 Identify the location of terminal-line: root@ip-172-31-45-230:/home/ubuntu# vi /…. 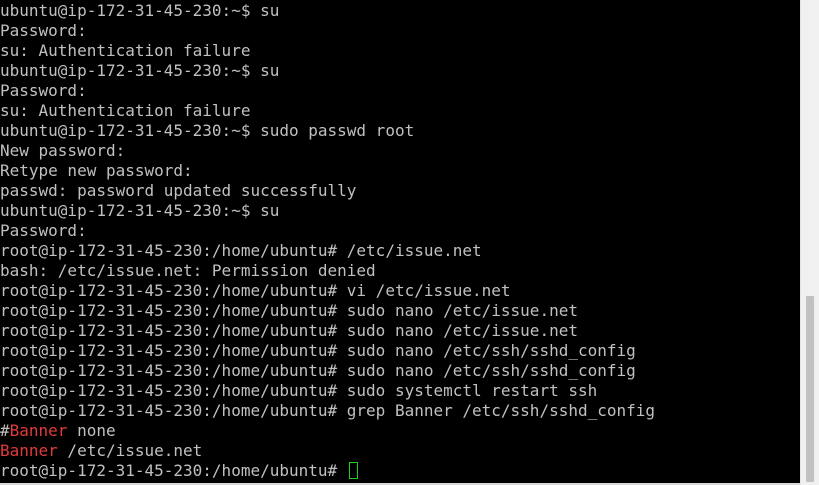
(255, 290).